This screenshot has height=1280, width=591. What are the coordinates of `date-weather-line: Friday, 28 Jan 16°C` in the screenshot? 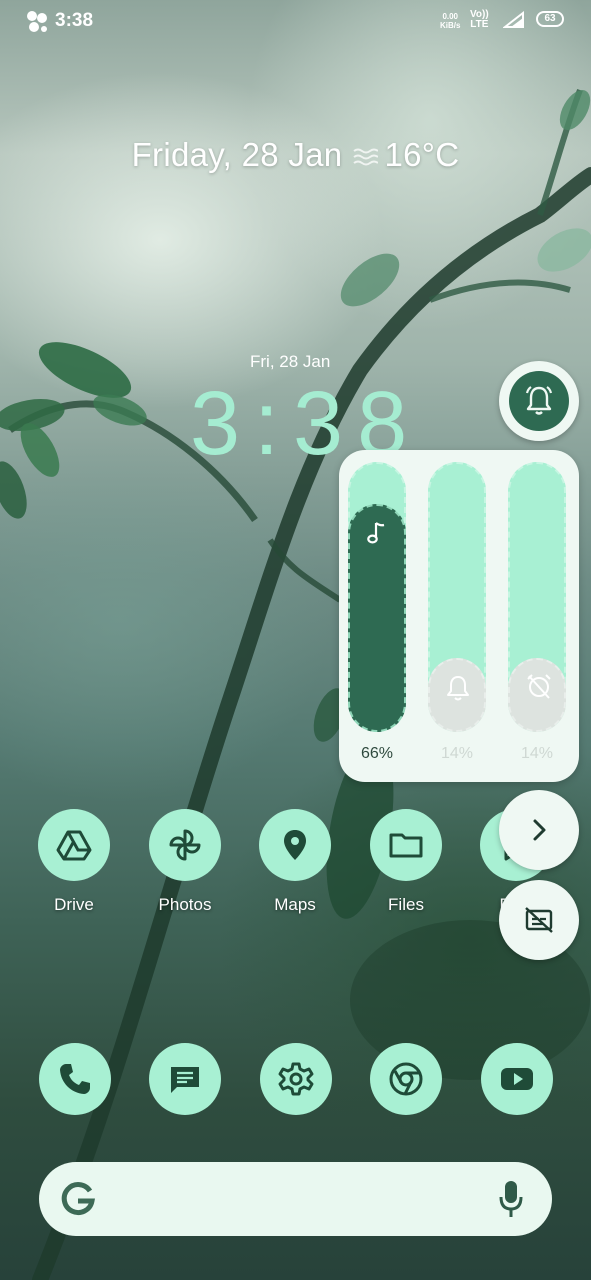 It's located at (295, 155).